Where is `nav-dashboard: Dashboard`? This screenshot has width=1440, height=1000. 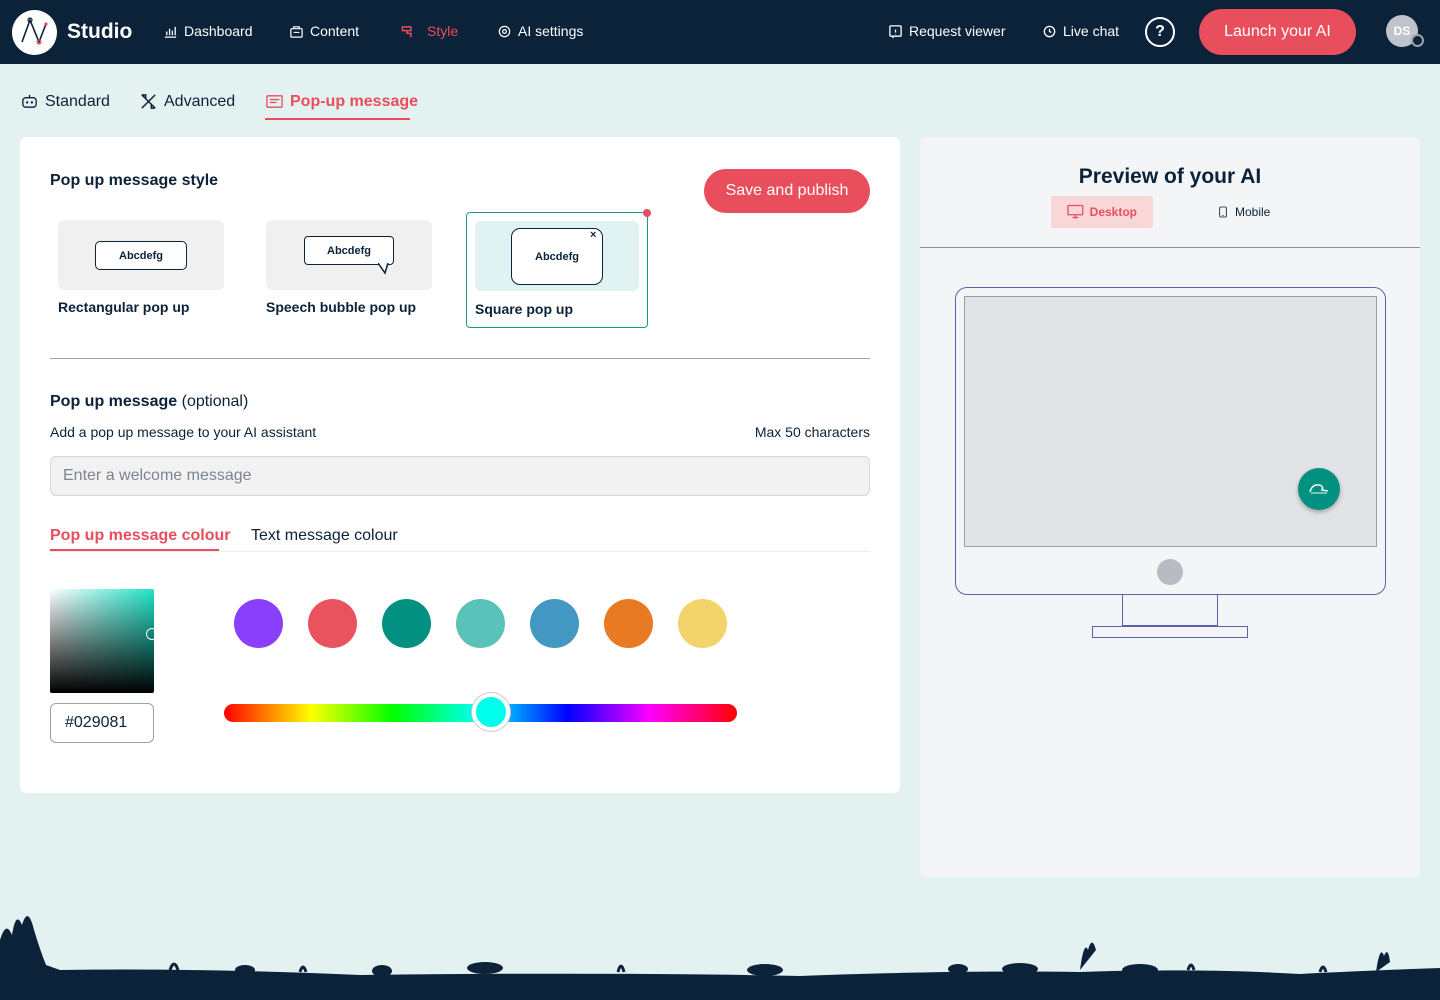 nav-dashboard: Dashboard is located at coordinates (208, 31).